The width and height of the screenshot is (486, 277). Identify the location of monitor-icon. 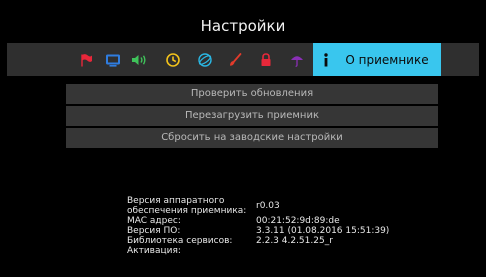
(112, 60).